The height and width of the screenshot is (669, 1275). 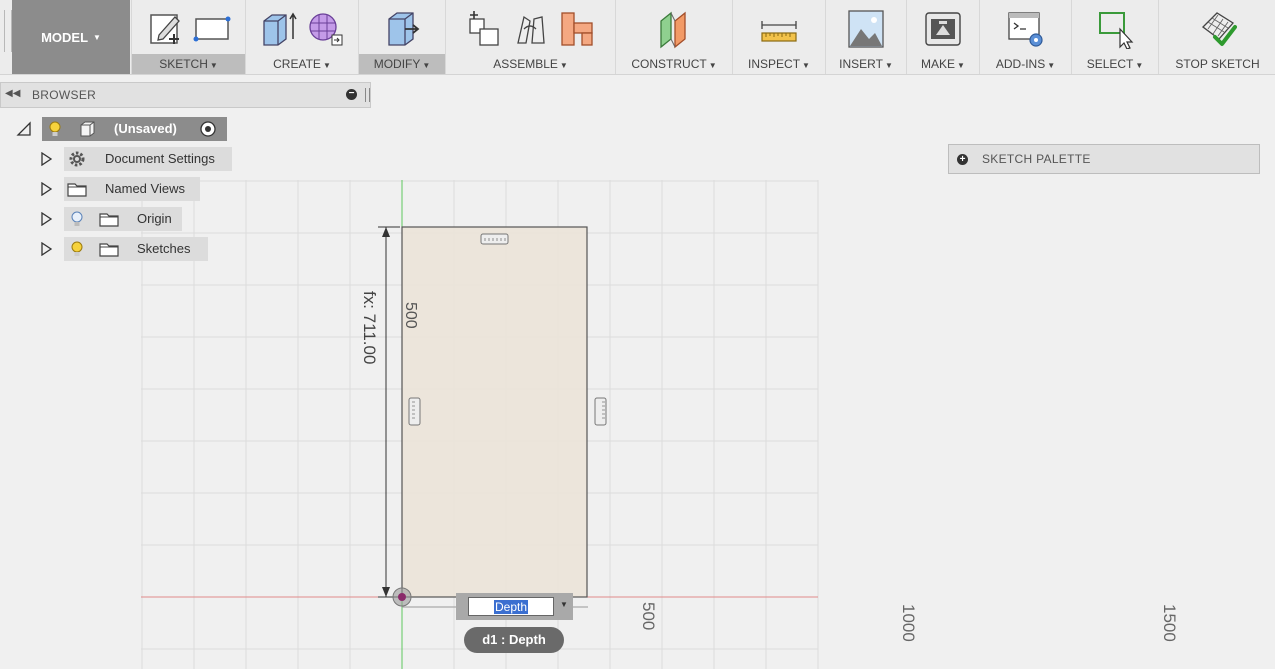 I want to click on gear-icon, so click(x=77, y=159).